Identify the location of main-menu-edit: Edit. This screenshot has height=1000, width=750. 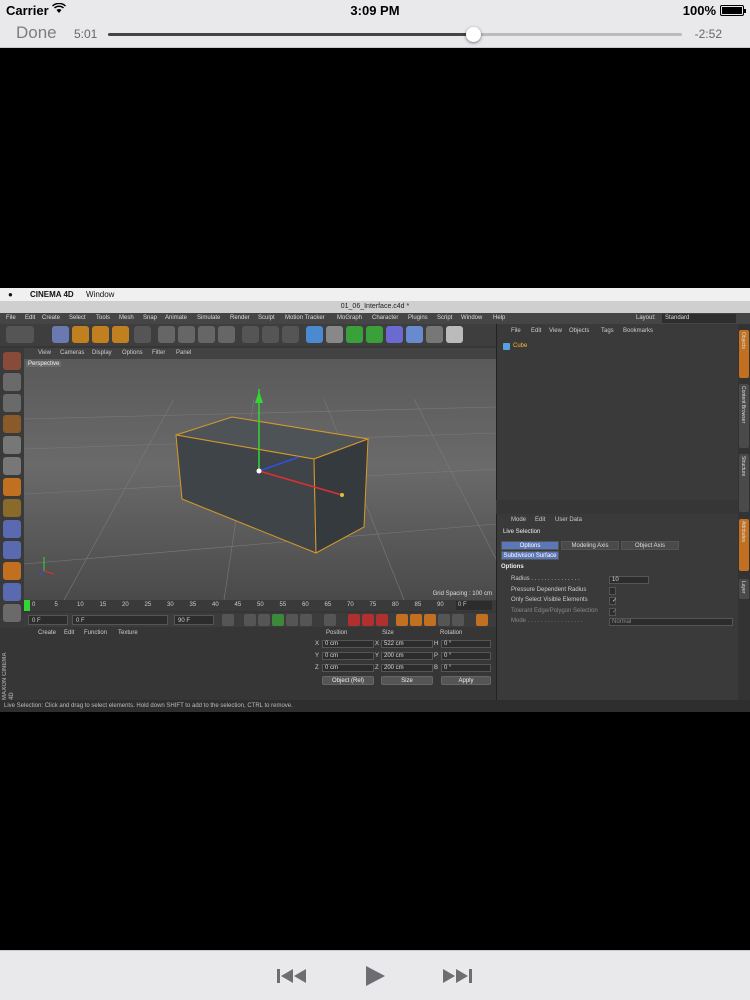
(30, 318).